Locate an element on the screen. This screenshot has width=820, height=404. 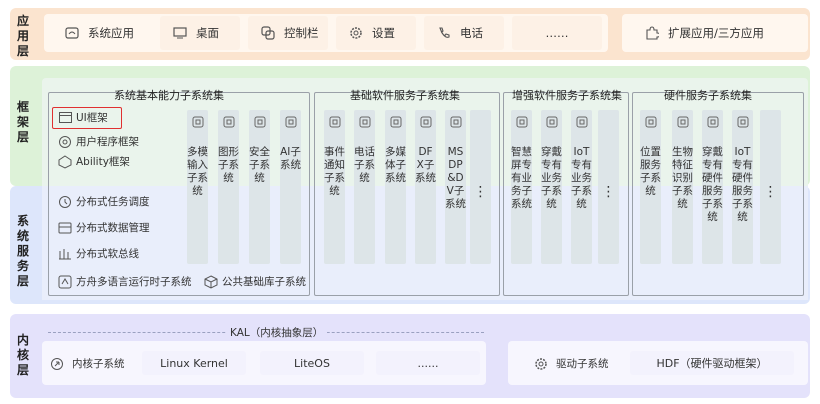
group-title-basic-software: 基础软件服务子系统集 is located at coordinates (405, 95).